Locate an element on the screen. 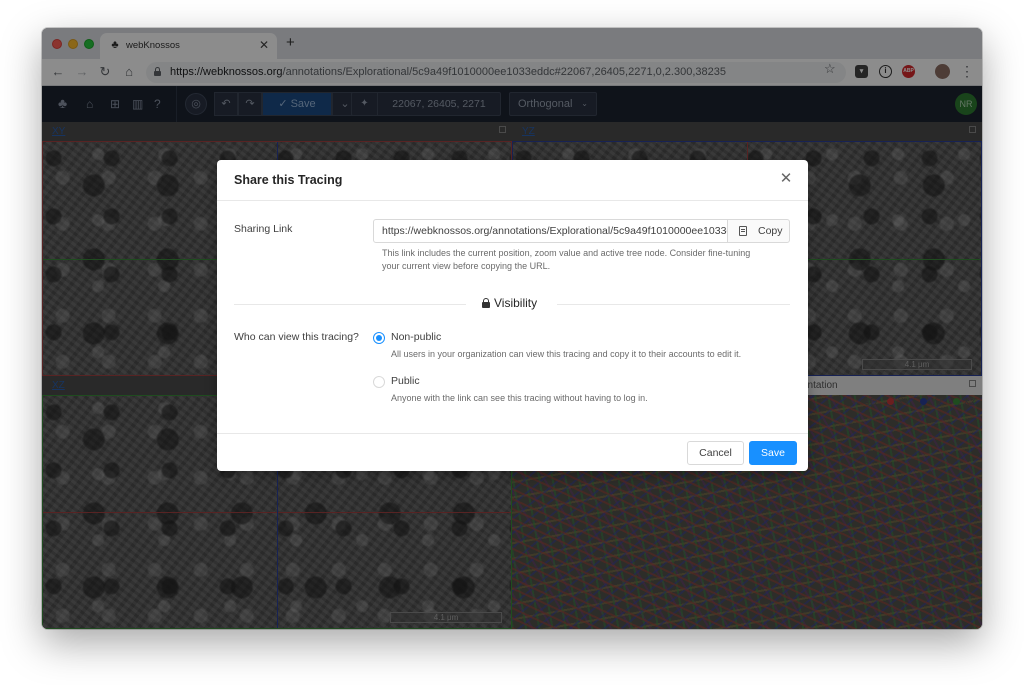 The height and width of the screenshot is (685, 1024). modal-footer-divider is located at coordinates (512, 433).